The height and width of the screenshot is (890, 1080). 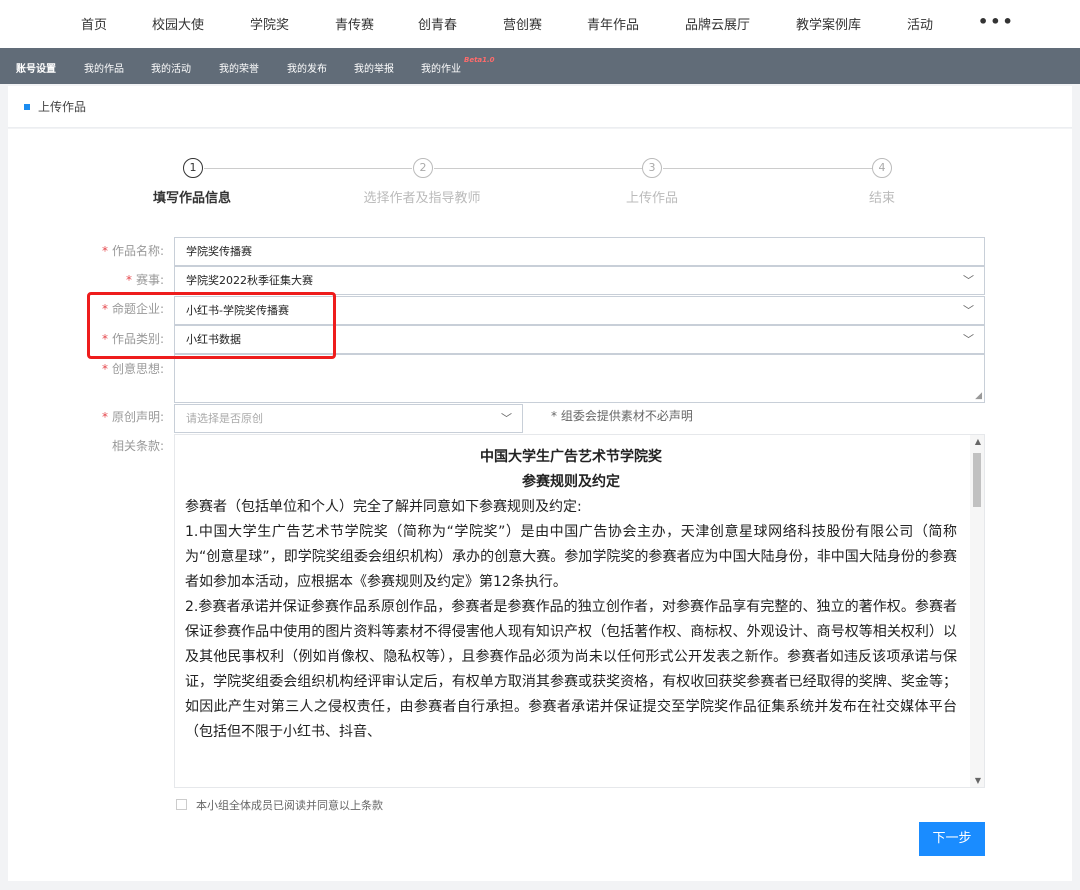 What do you see at coordinates (423, 168) in the screenshot?
I see `step-2-circle: 2` at bounding box center [423, 168].